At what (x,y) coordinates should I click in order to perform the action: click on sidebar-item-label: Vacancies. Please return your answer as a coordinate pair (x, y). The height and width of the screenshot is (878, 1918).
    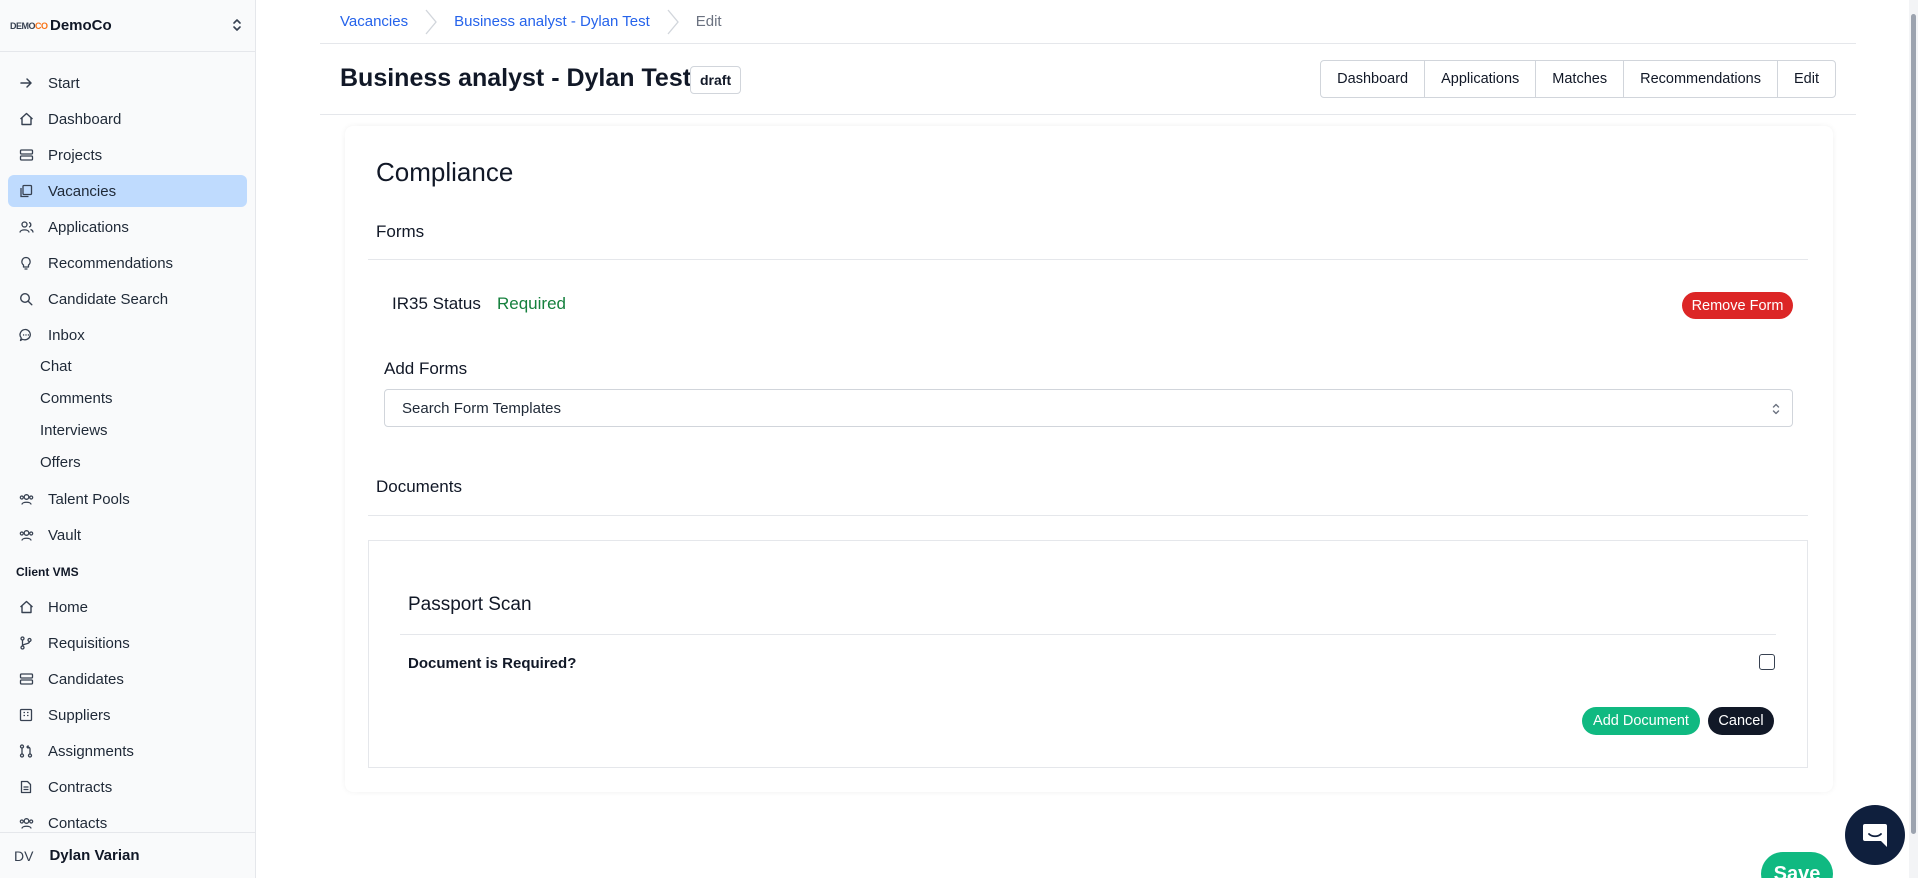
    Looking at the image, I should click on (82, 191).